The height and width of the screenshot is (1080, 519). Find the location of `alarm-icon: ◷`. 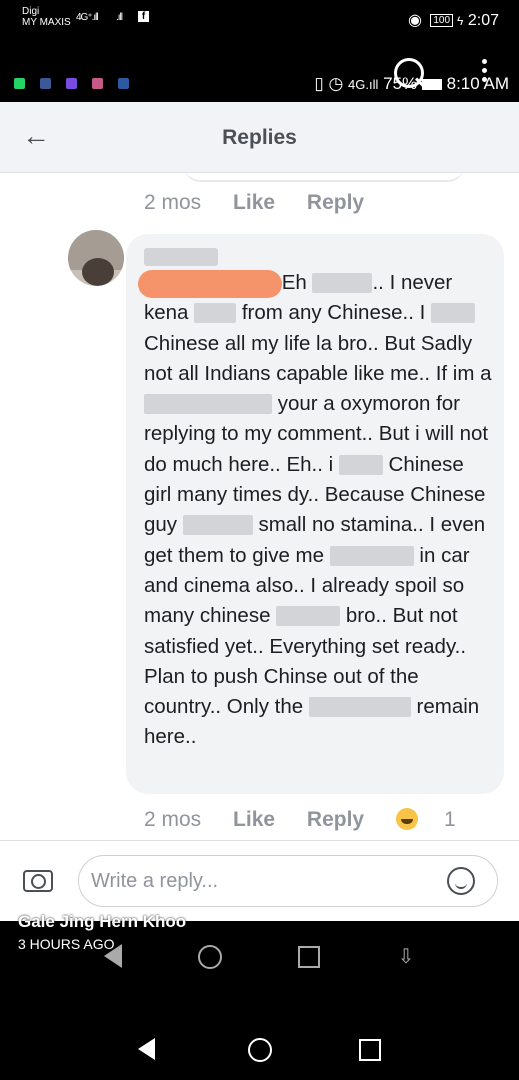

alarm-icon: ◷ is located at coordinates (336, 83).